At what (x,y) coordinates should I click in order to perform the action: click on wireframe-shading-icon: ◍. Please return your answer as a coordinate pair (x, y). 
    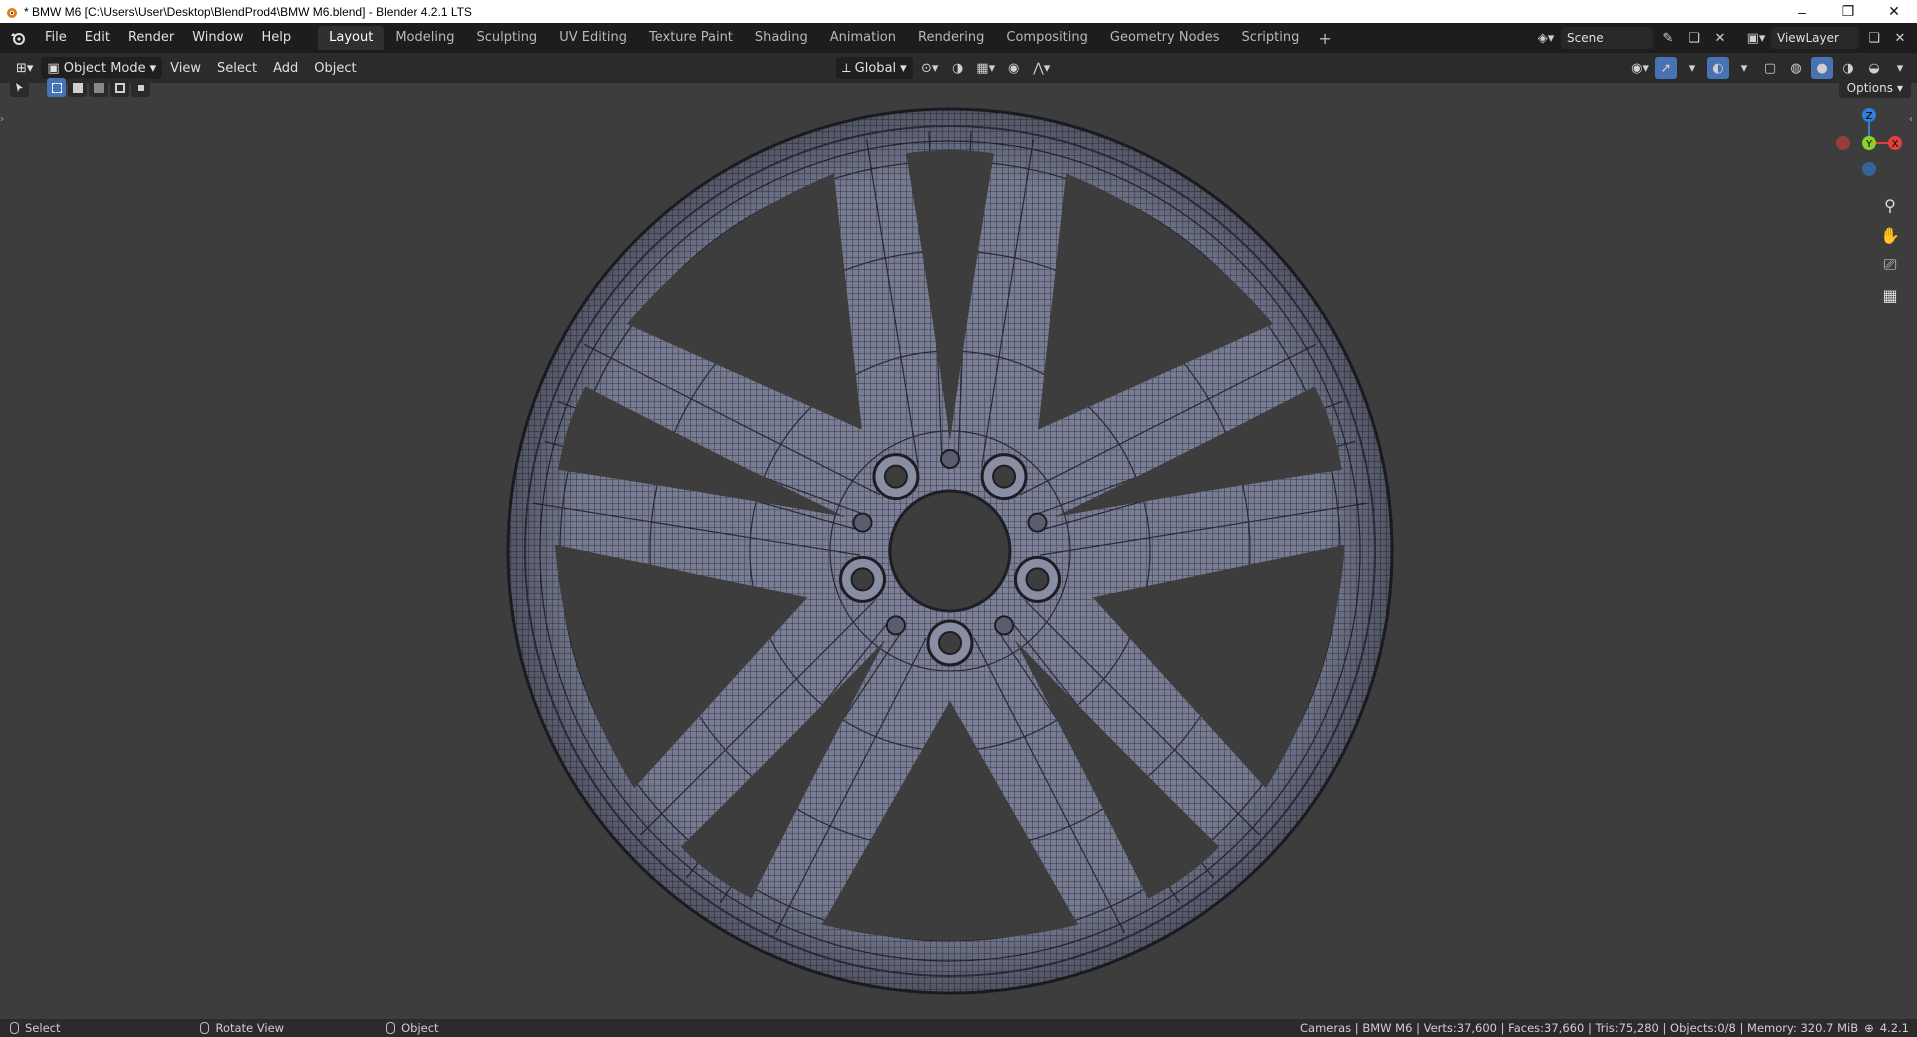
    Looking at the image, I should click on (1796, 68).